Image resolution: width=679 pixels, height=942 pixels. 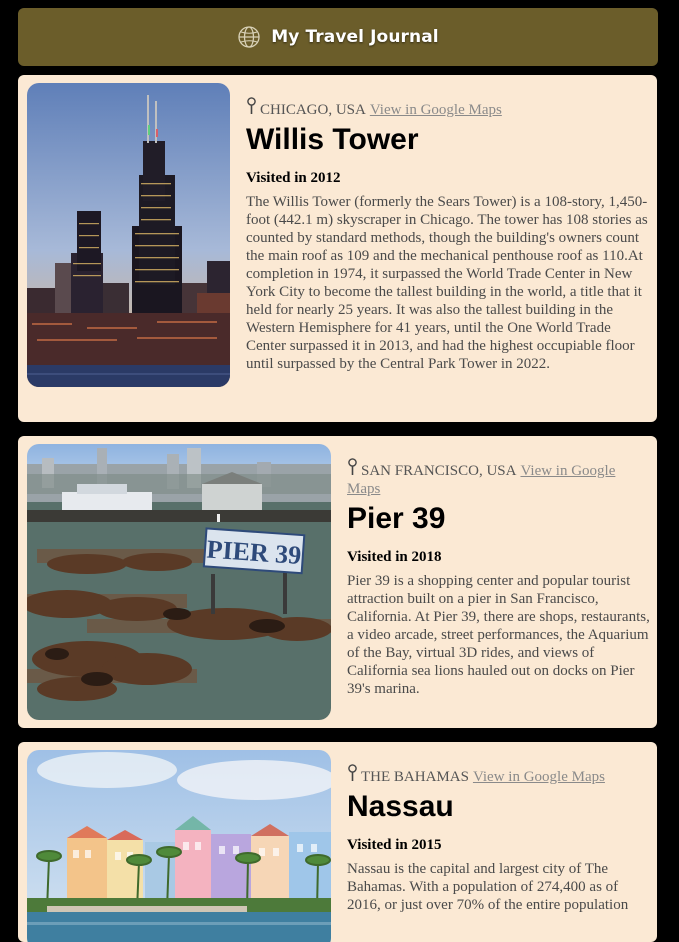 What do you see at coordinates (179, 582) in the screenshot?
I see `entry-photo: PIER 39` at bounding box center [179, 582].